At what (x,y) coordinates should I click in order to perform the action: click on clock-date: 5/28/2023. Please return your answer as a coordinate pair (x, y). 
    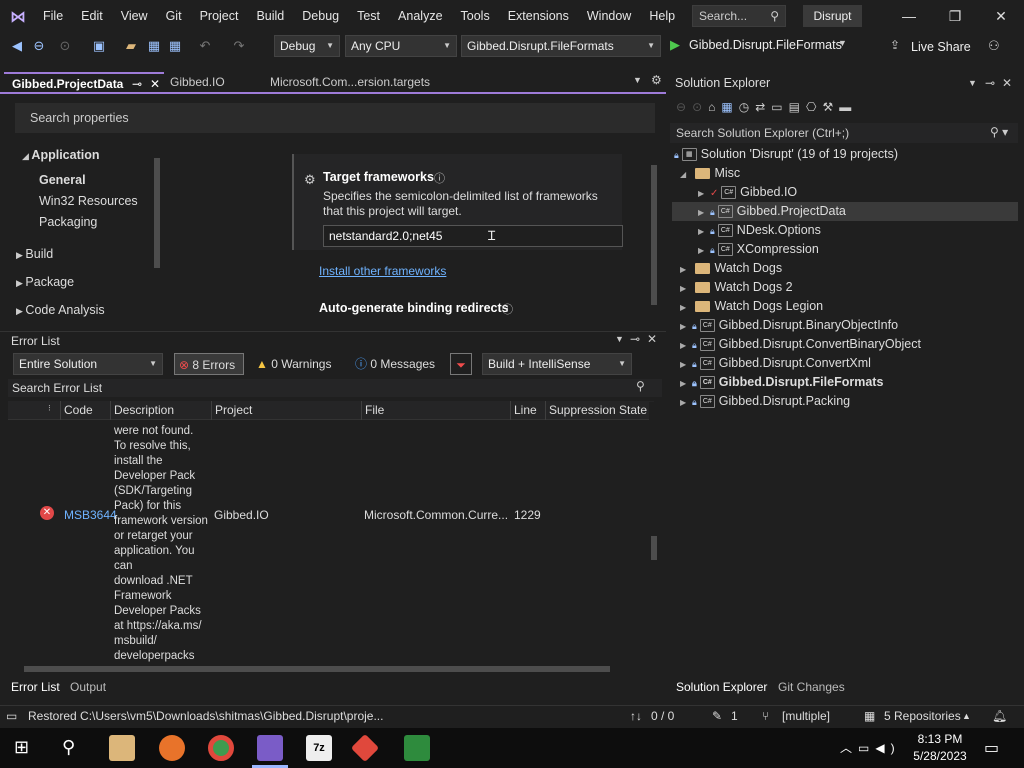
    Looking at the image, I should click on (940, 756).